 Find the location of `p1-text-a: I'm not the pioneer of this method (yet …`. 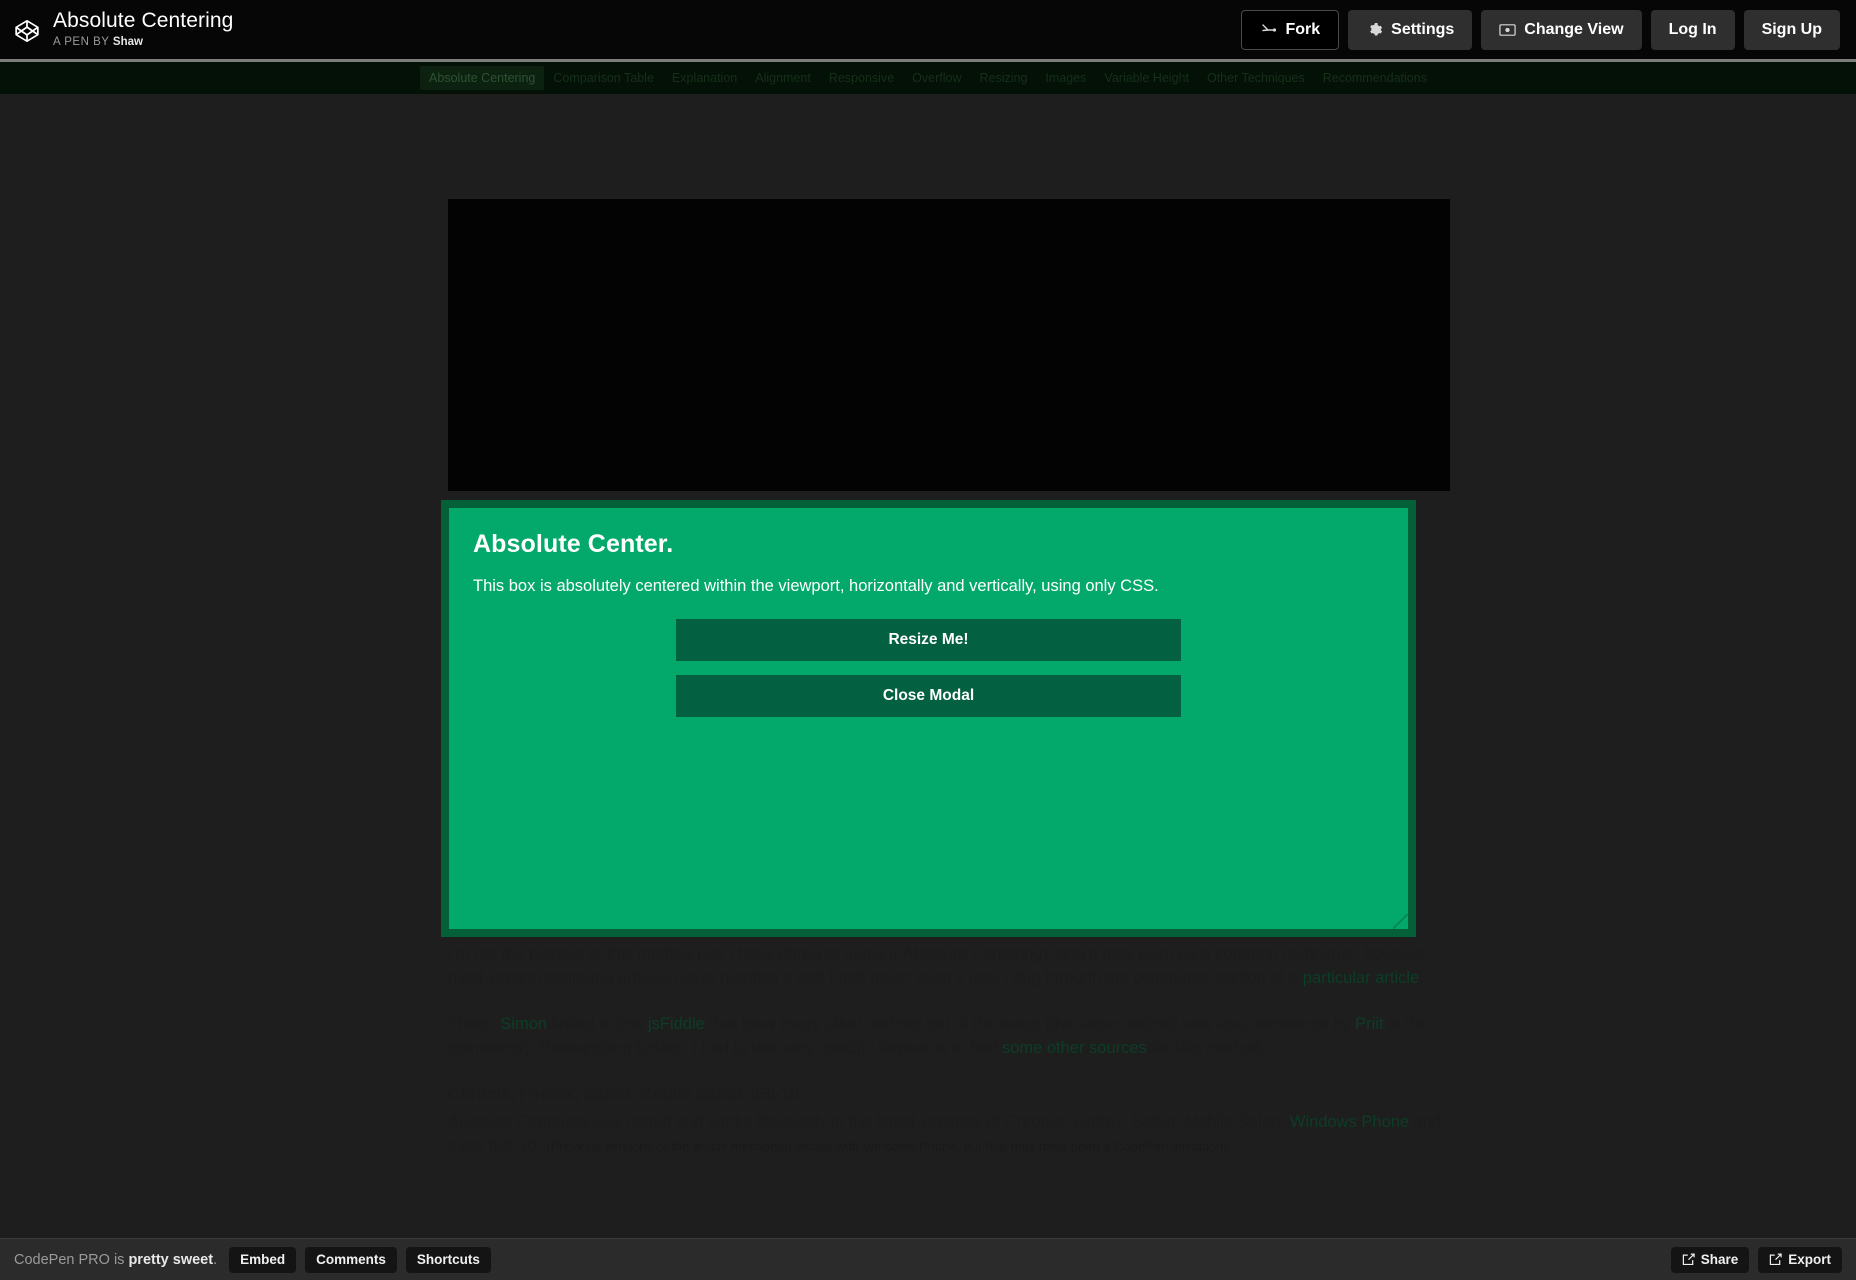

p1-text-a: I'm not the pioneer of this method (yet … is located at coordinates (675, 954).